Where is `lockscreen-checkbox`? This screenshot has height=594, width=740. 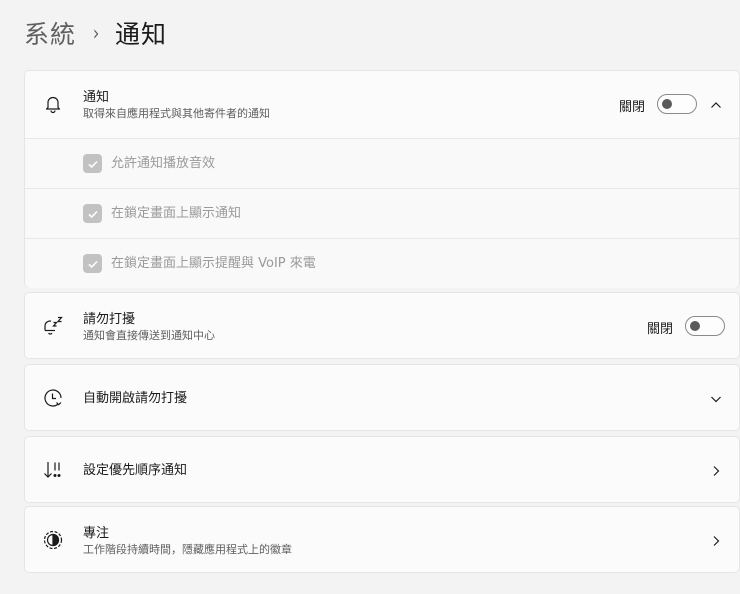
lockscreen-checkbox is located at coordinates (92, 213).